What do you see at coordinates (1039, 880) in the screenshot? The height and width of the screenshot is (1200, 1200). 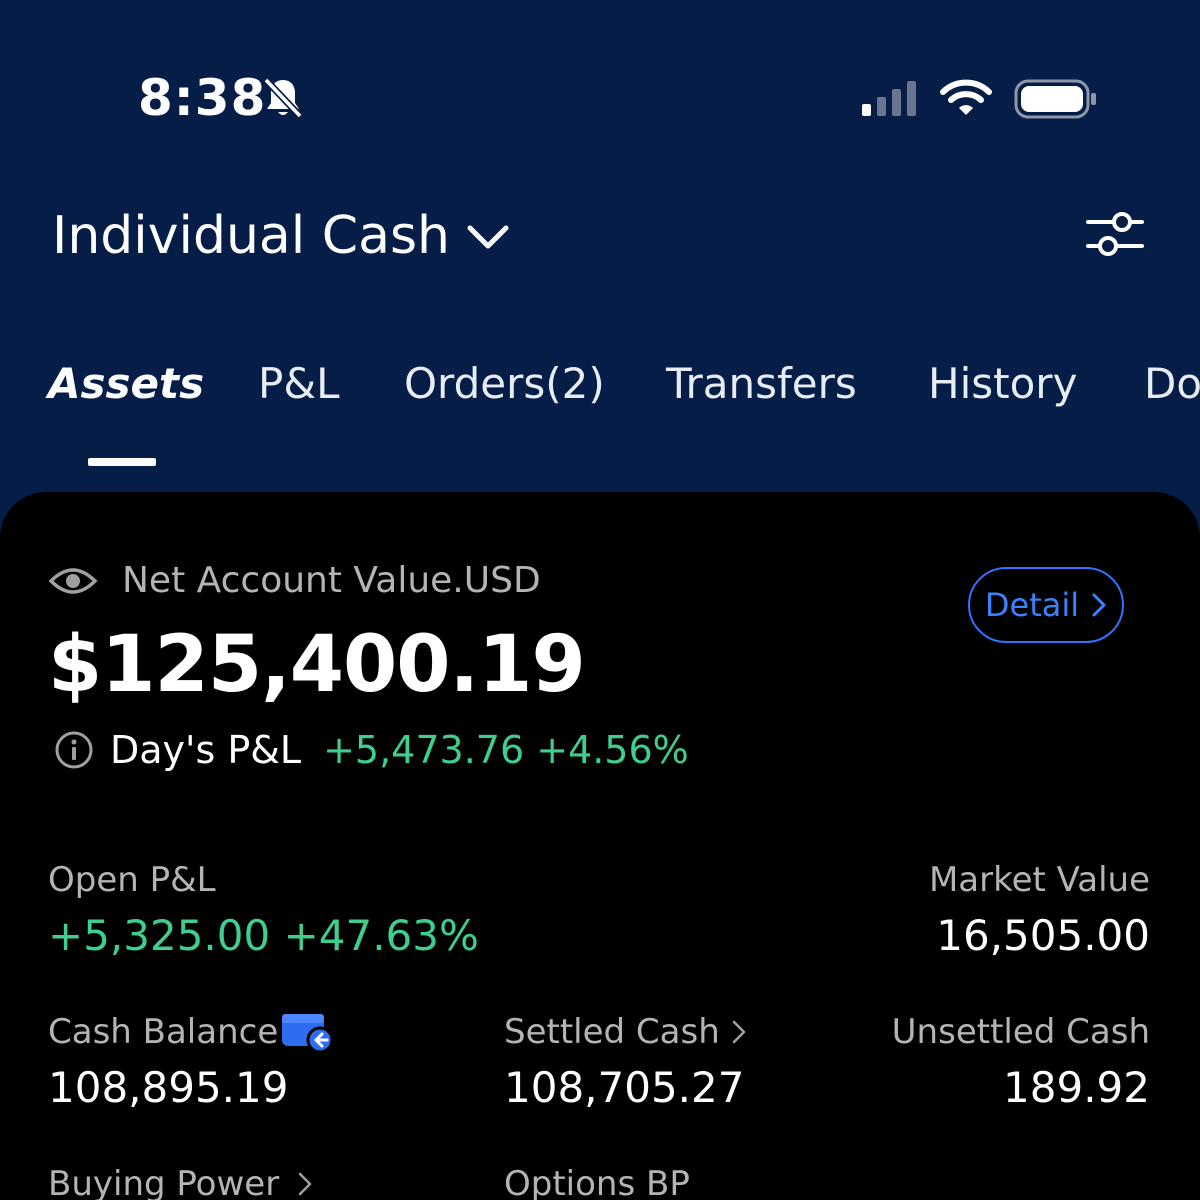 I see `market-value-label: Market Value` at bounding box center [1039, 880].